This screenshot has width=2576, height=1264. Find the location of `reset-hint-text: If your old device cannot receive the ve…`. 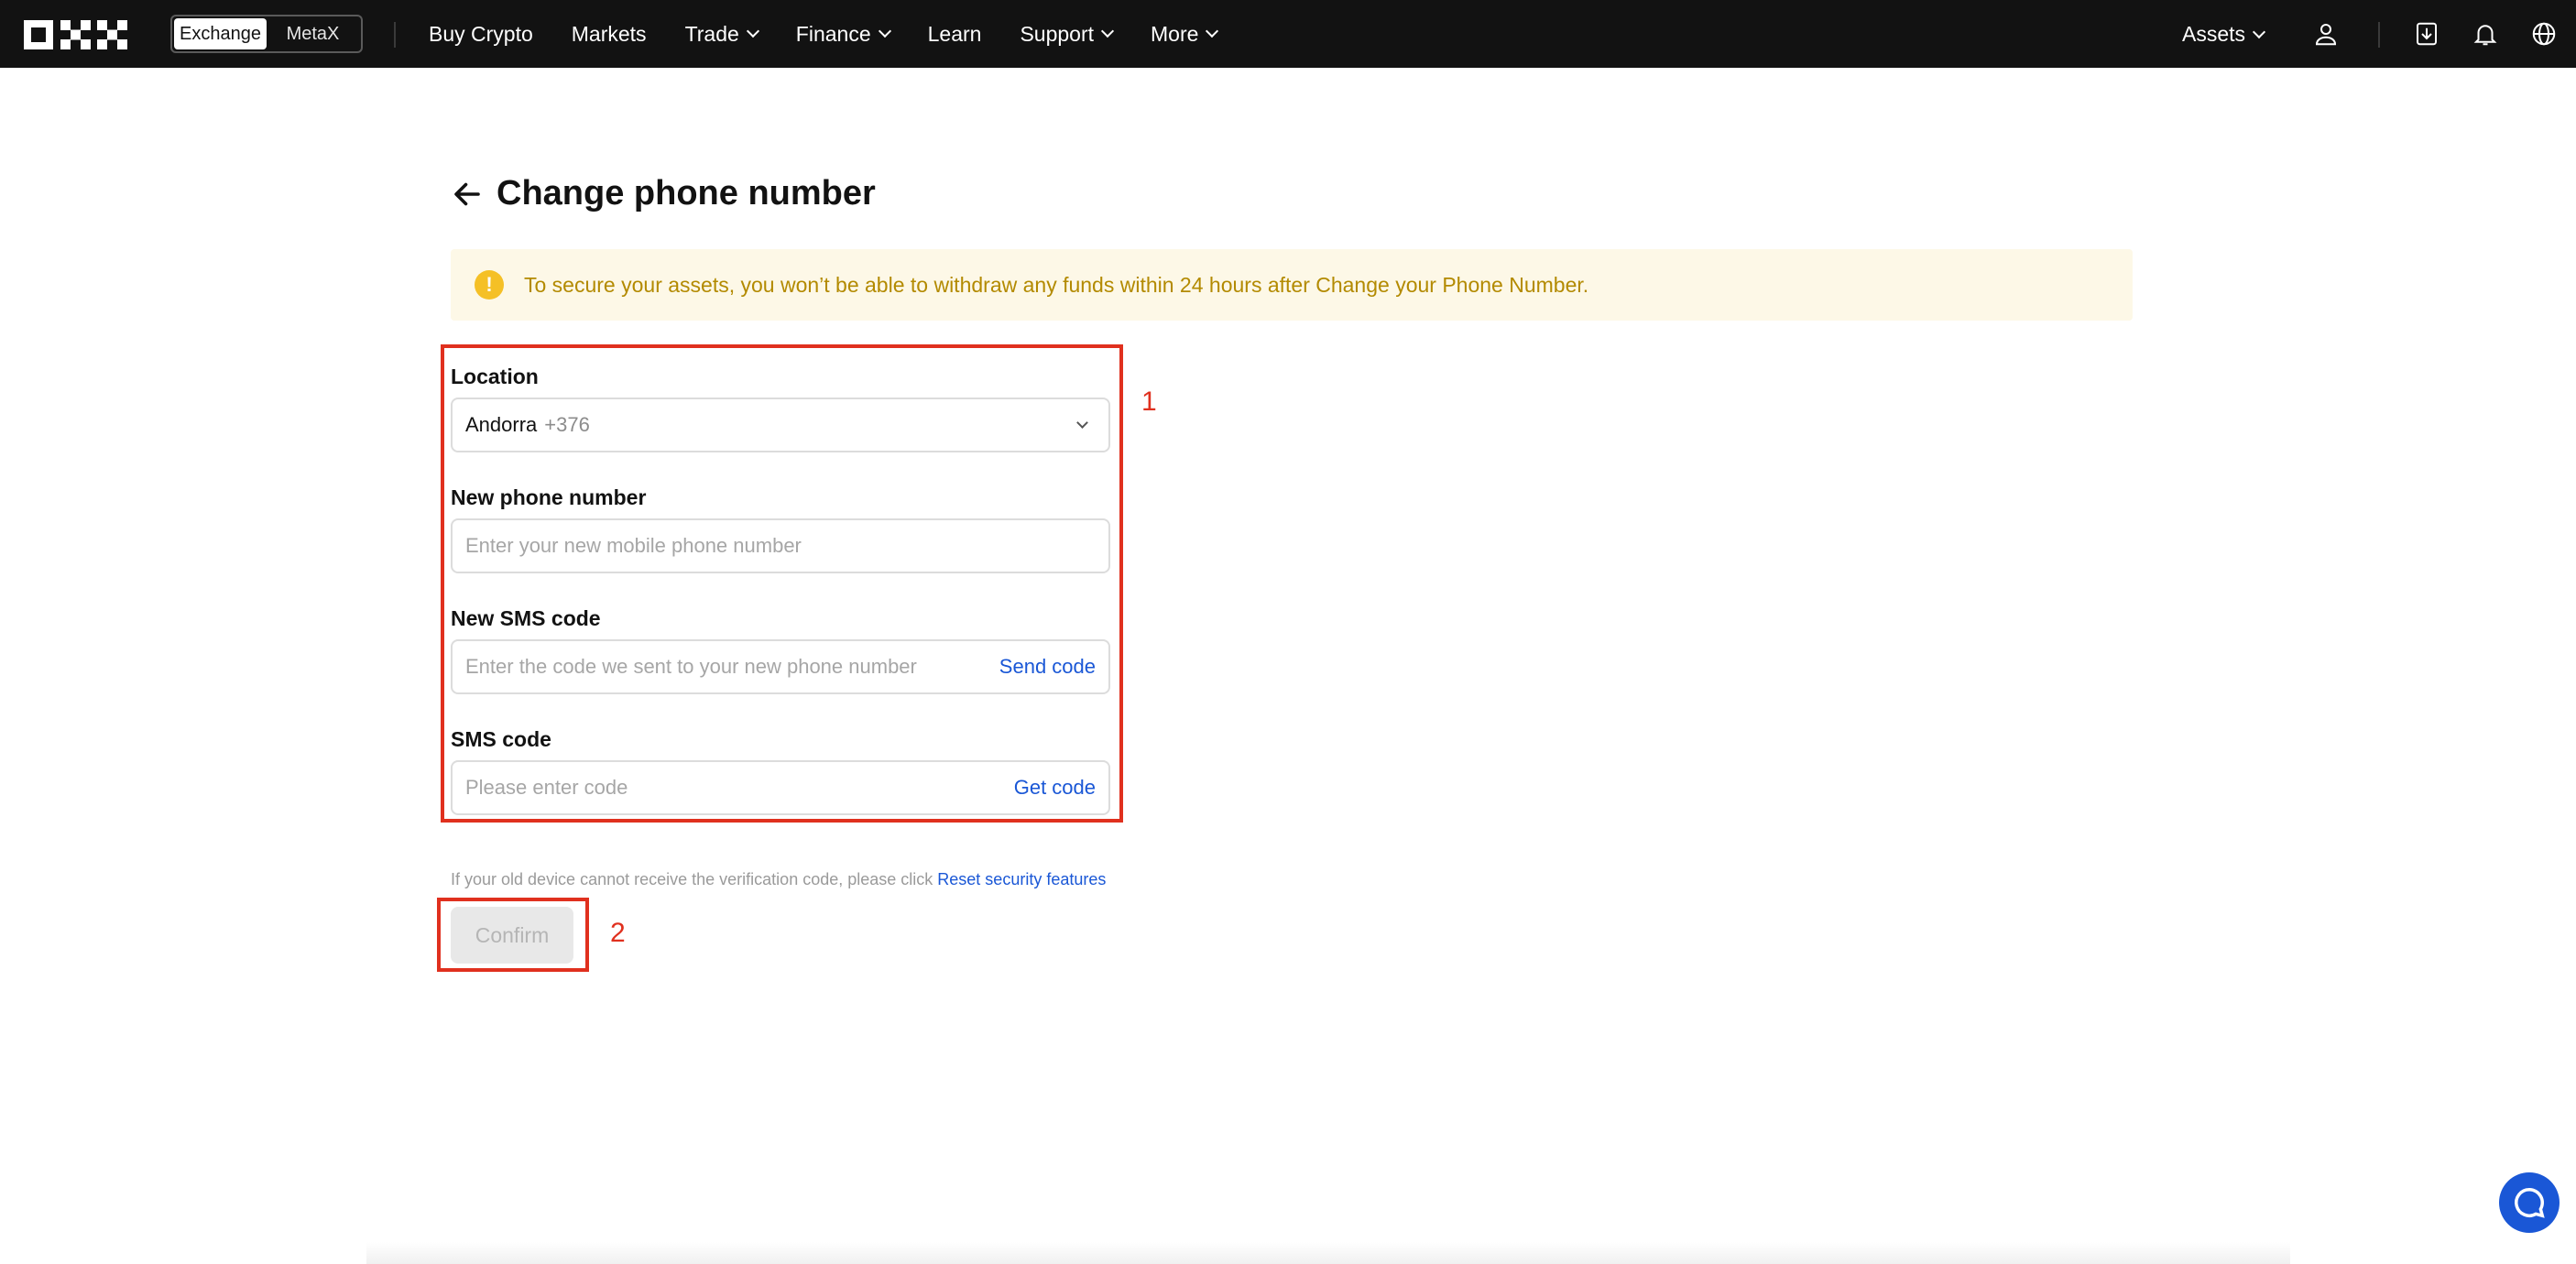

reset-hint-text: If your old device cannot receive the ve… is located at coordinates (695, 879).